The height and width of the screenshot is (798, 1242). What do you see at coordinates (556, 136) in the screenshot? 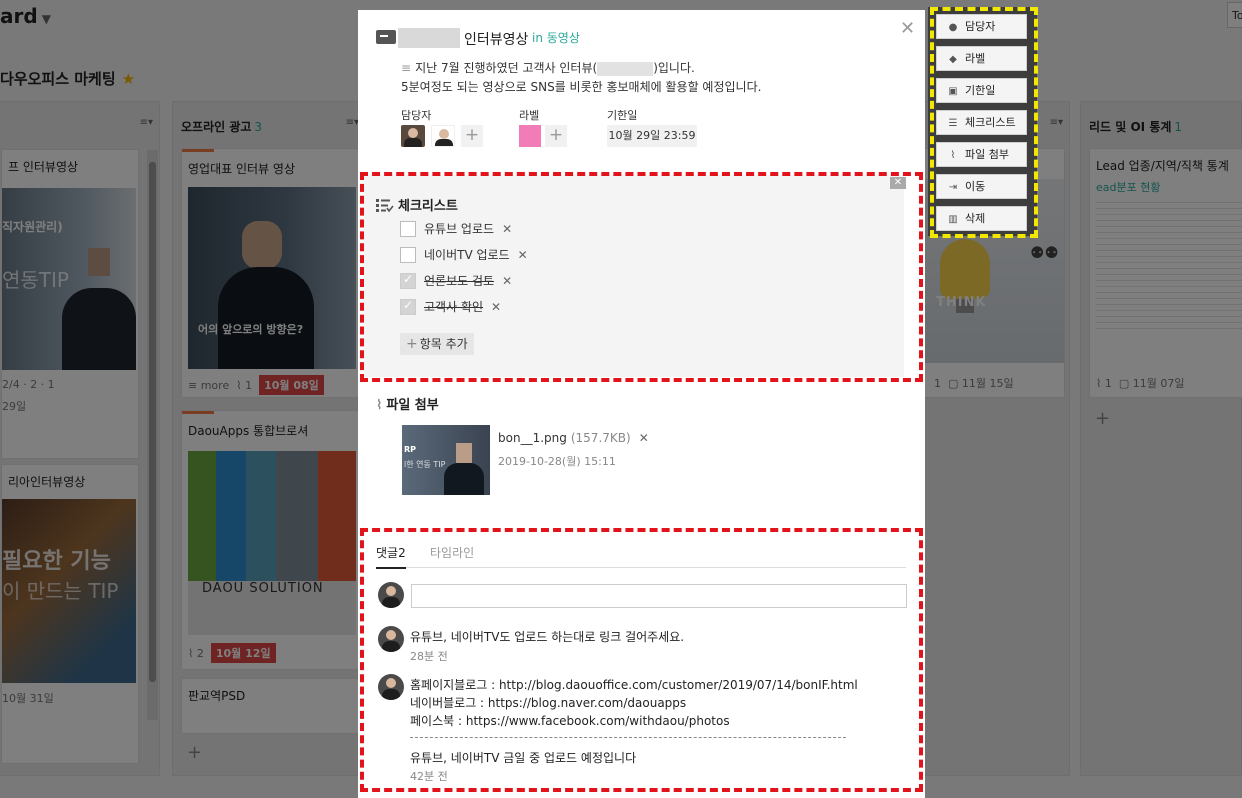
I see `add-label-button: +` at bounding box center [556, 136].